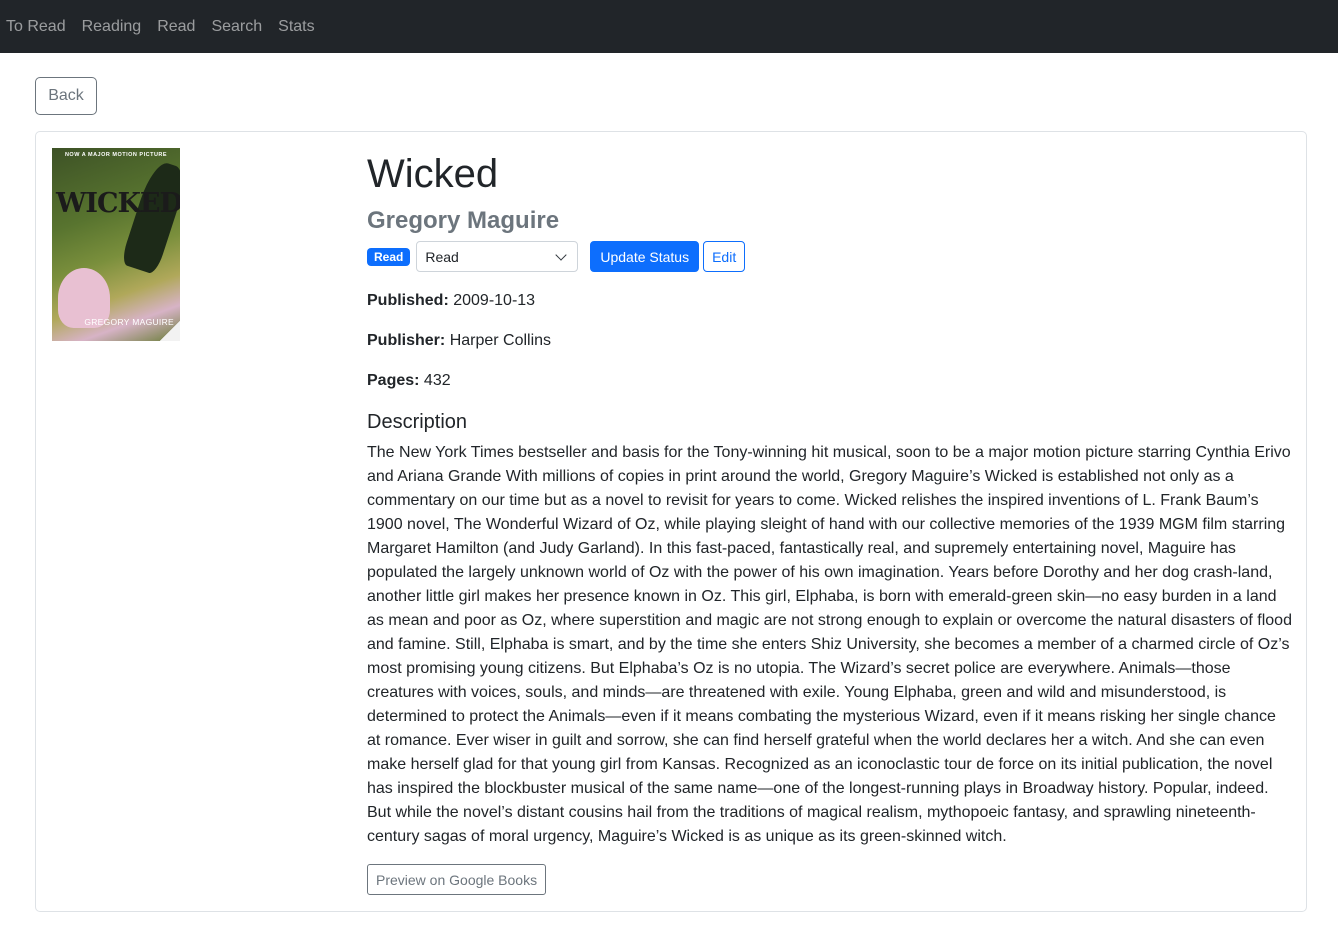 This screenshot has height=932, width=1338. I want to click on book-author: Gregory Maguire, so click(463, 220).